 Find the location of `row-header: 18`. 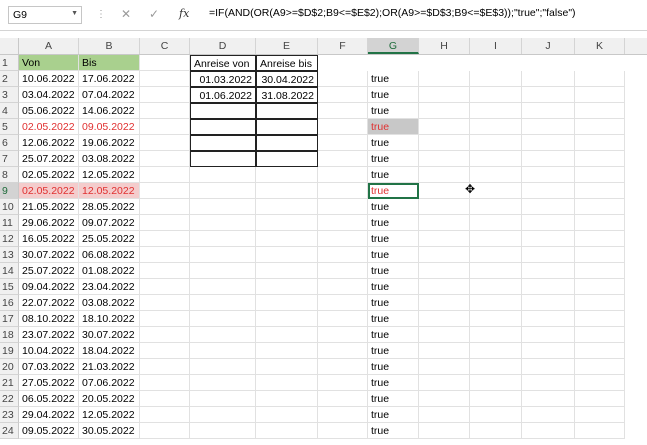

row-header: 18 is located at coordinates (9, 335).